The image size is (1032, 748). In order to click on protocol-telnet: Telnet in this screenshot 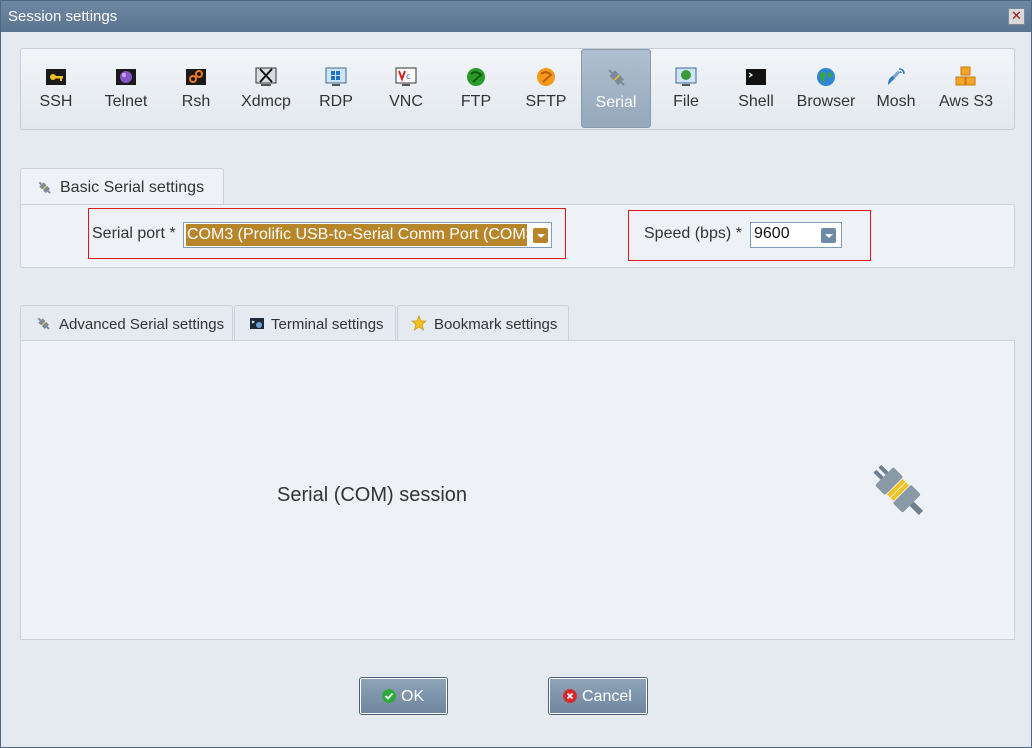, I will do `click(126, 89)`.